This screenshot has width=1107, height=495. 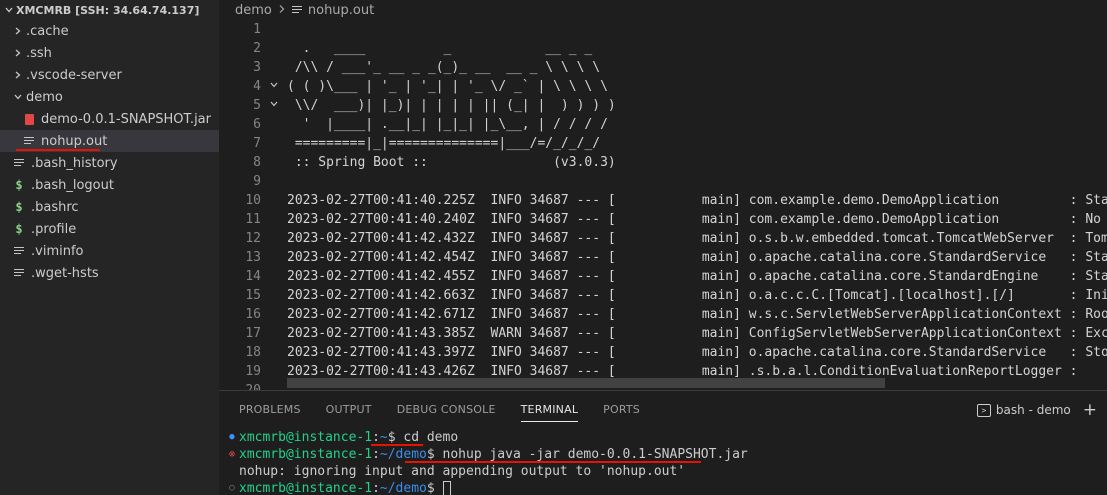 What do you see at coordinates (403, 488) in the screenshot?
I see `prompt-path: ~/demo` at bounding box center [403, 488].